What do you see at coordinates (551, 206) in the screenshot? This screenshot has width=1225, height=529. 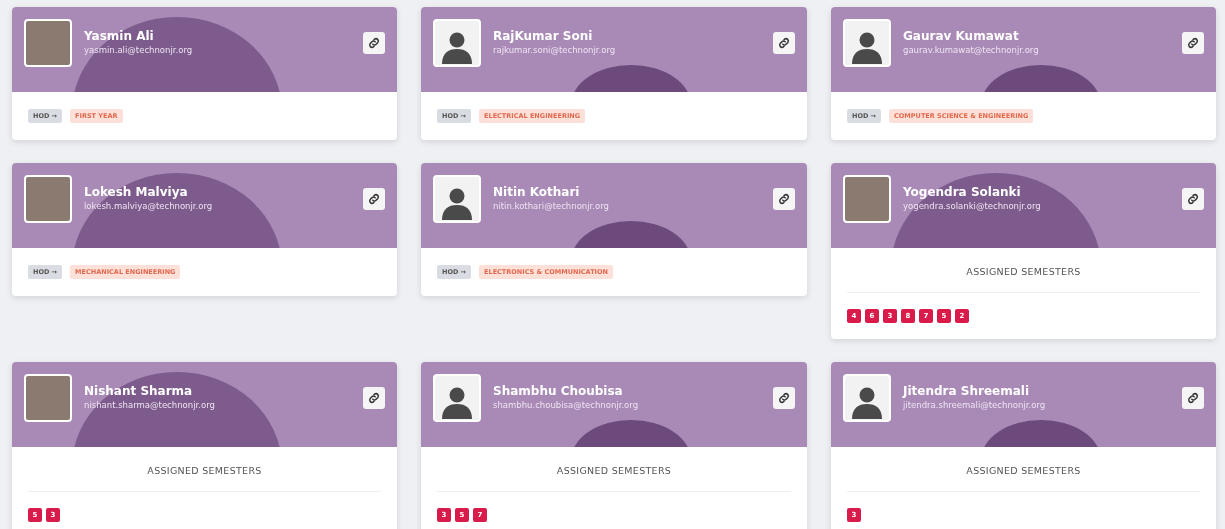 I see `email-text: nitin.kothari@technonjr.org` at bounding box center [551, 206].